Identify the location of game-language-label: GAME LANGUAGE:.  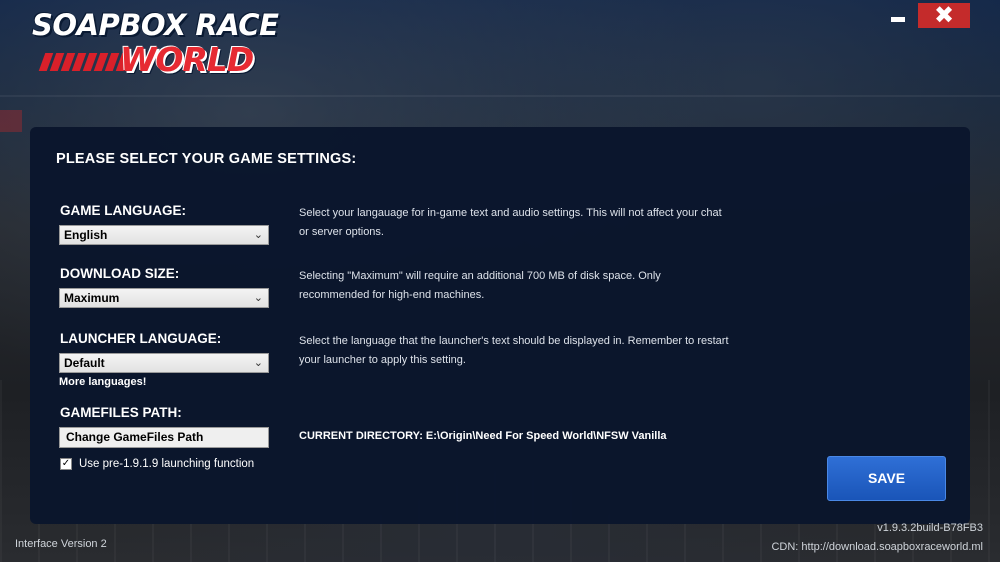
(123, 210).